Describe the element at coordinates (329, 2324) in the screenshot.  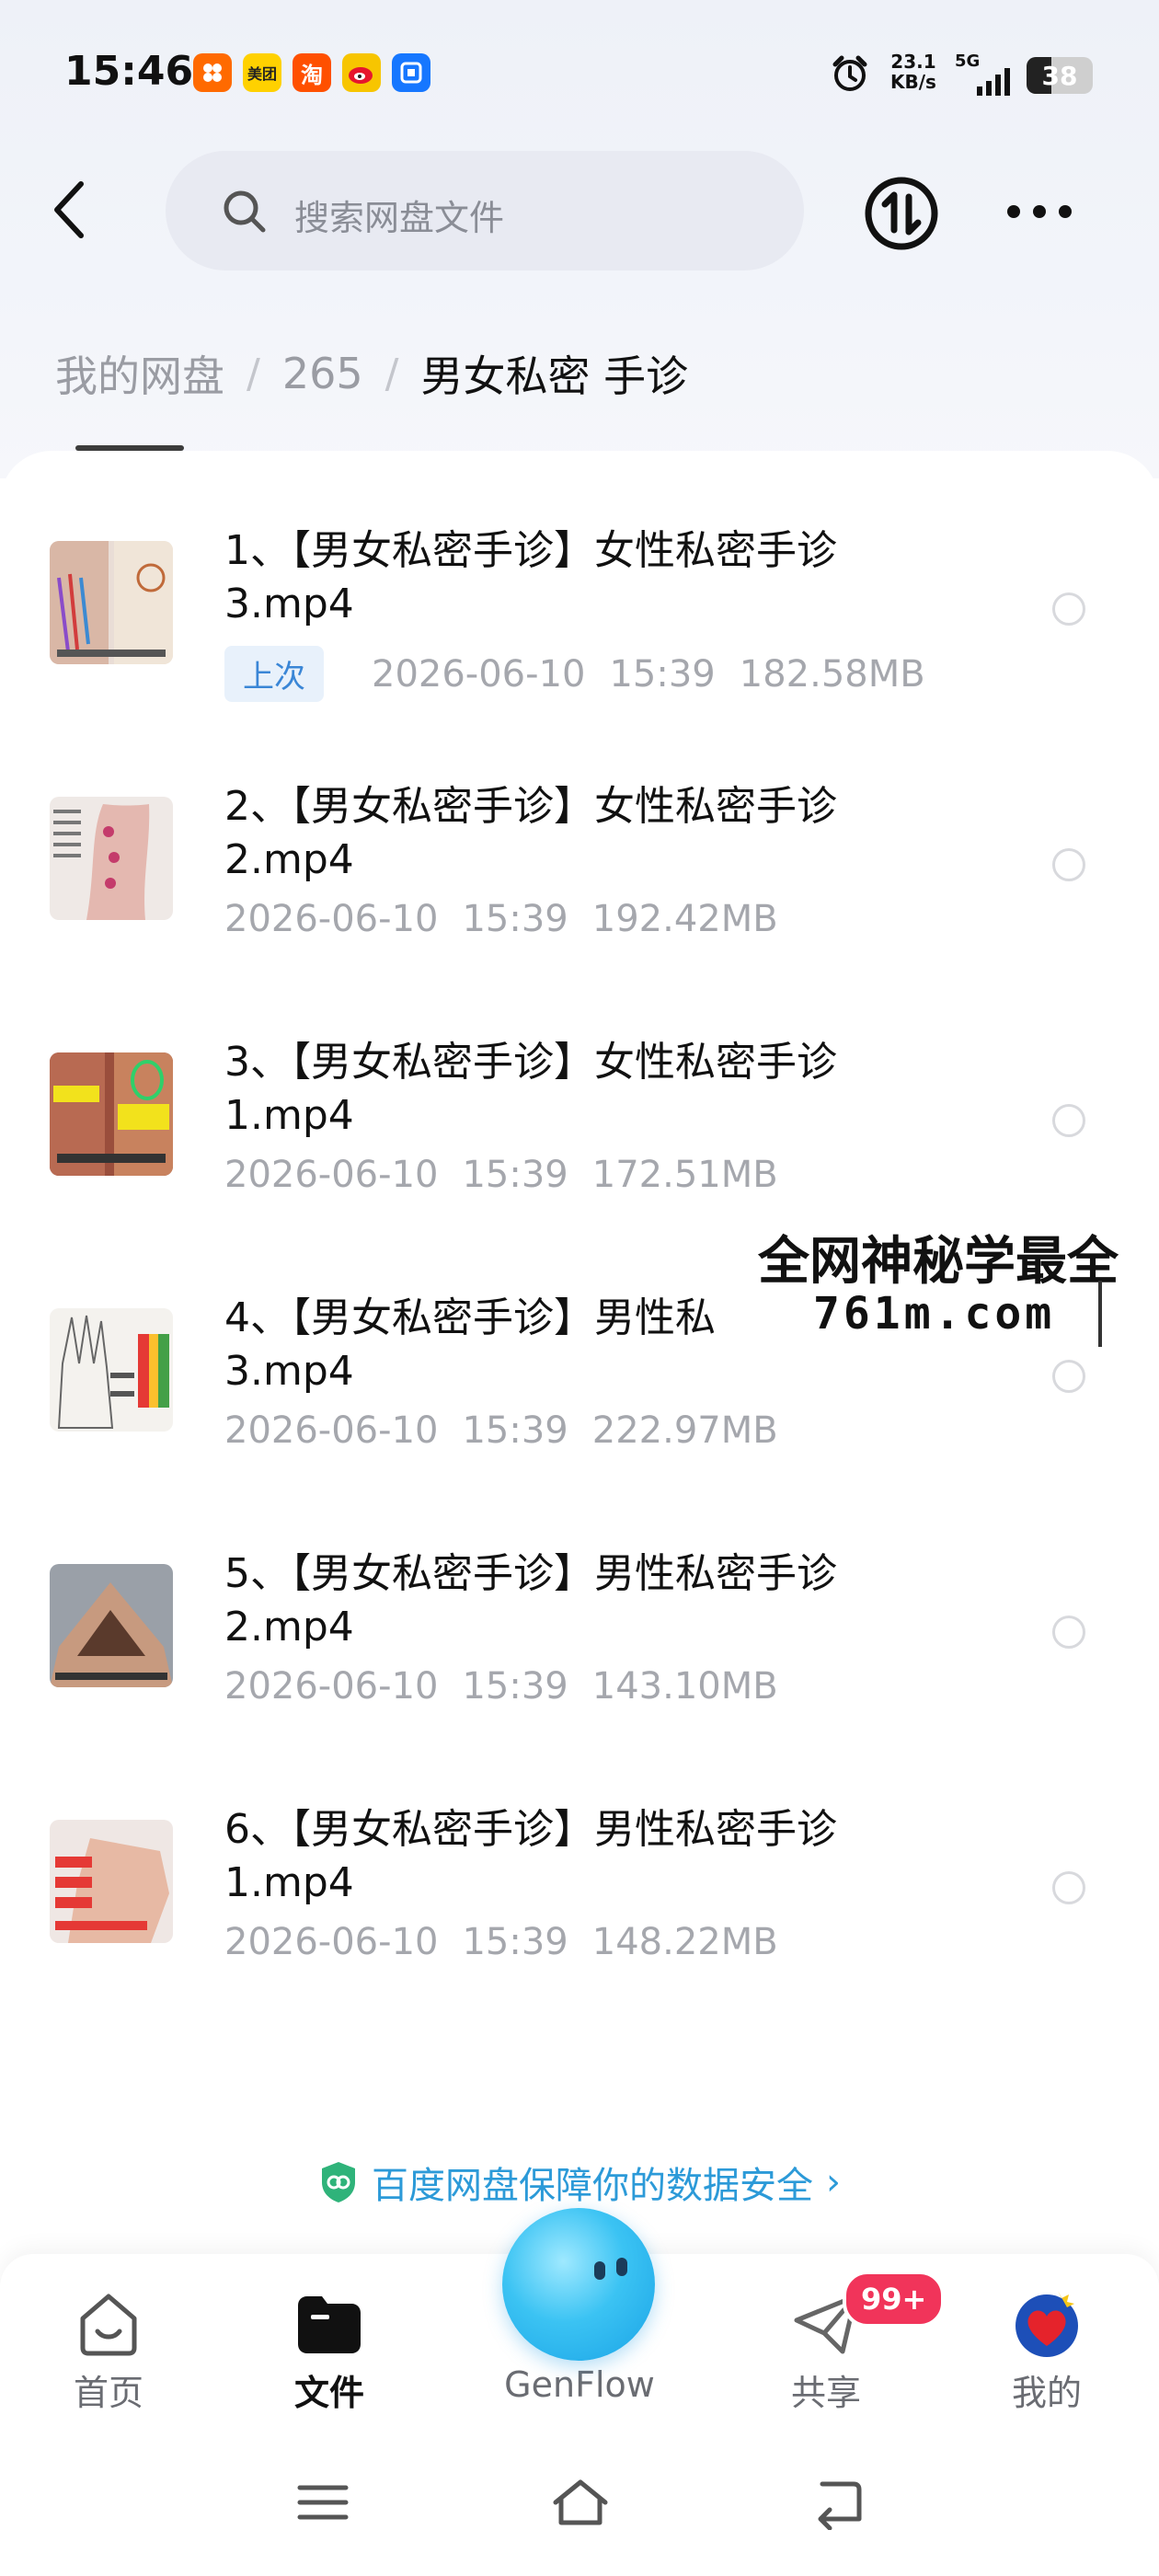
I see `folder-icon` at that location.